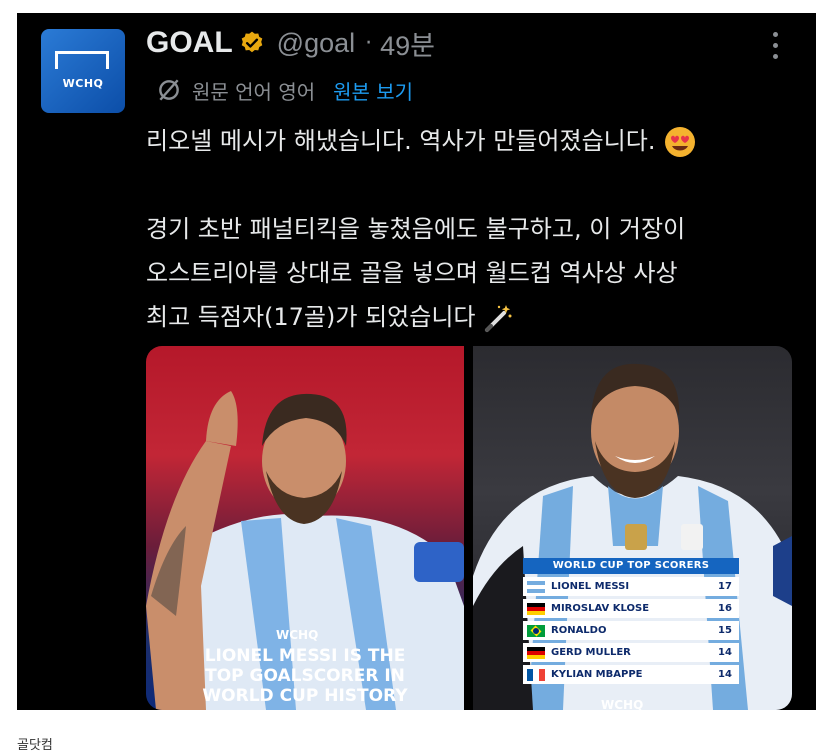  I want to click on source-caption: 골닷컴, so click(35, 745).